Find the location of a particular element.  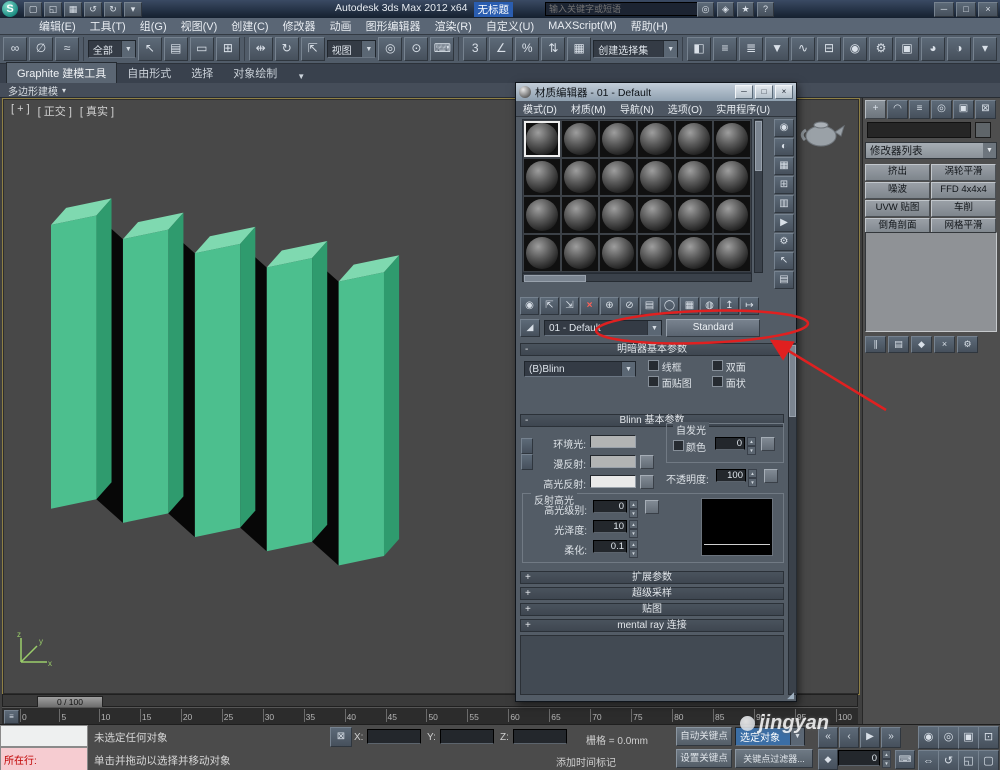

infocenter-search-input is located at coordinates (621, 9).